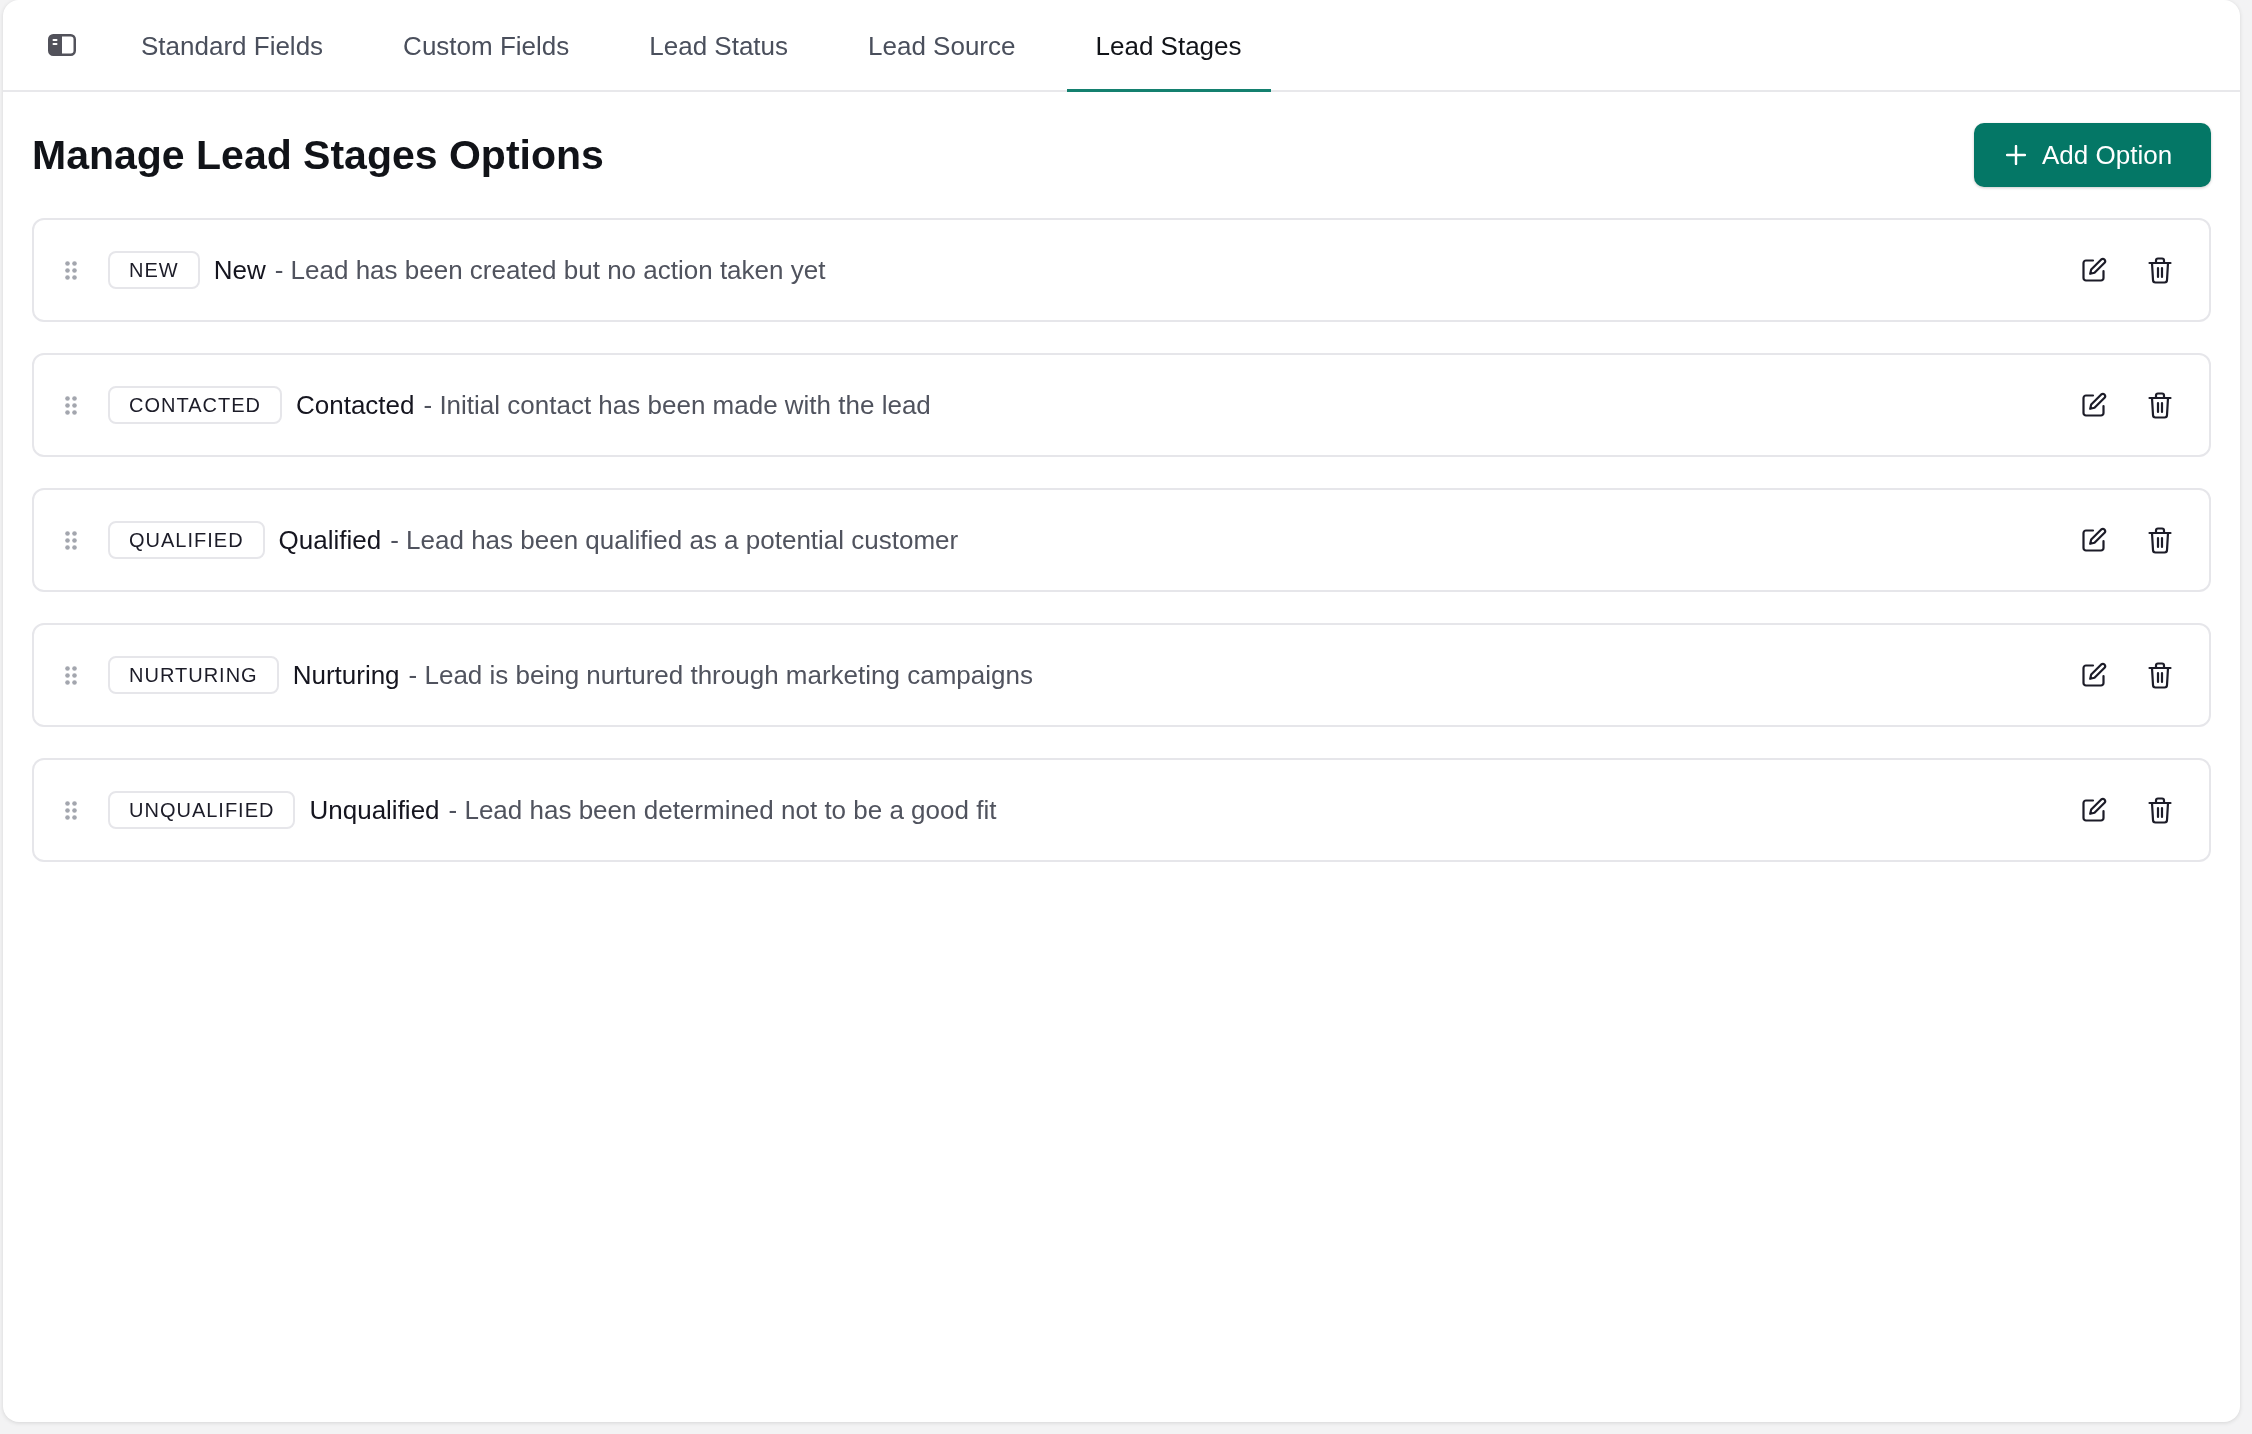 This screenshot has height=1434, width=2252. What do you see at coordinates (62, 45) in the screenshot?
I see `sidebar-icon` at bounding box center [62, 45].